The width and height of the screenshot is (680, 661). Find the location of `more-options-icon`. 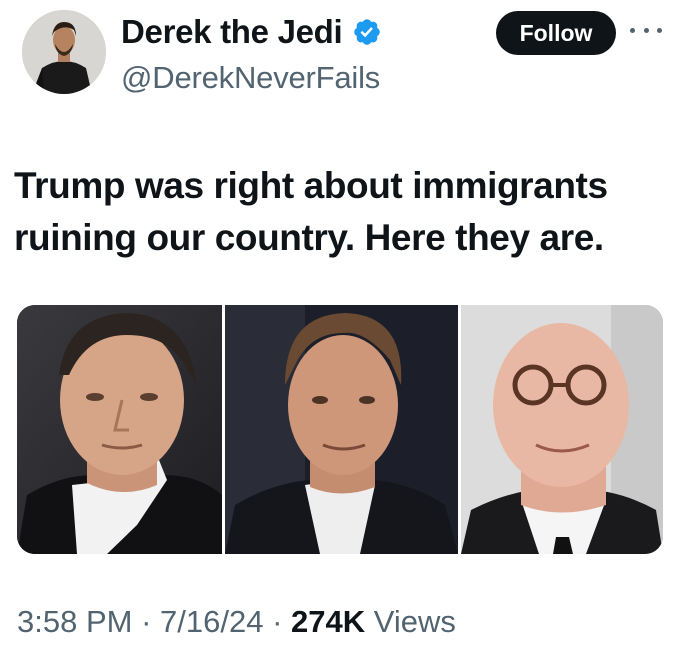

more-options-icon is located at coordinates (646, 30).